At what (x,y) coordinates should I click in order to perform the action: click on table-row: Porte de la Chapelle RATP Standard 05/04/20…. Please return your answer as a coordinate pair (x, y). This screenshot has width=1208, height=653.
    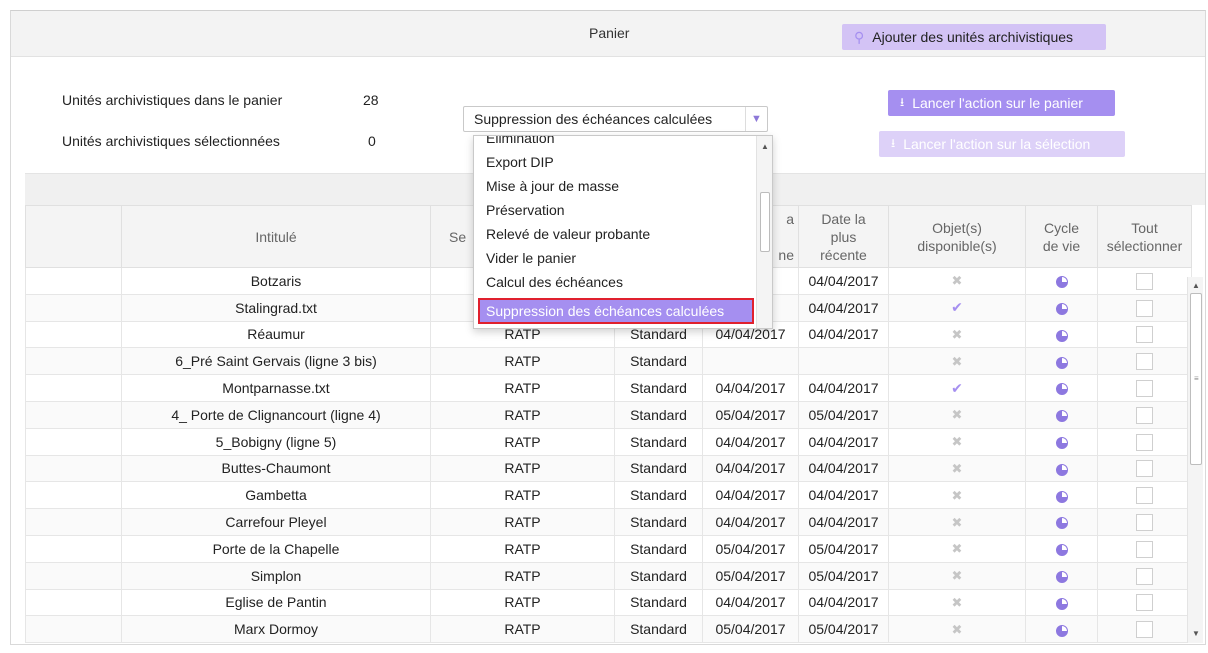
    Looking at the image, I should click on (608, 548).